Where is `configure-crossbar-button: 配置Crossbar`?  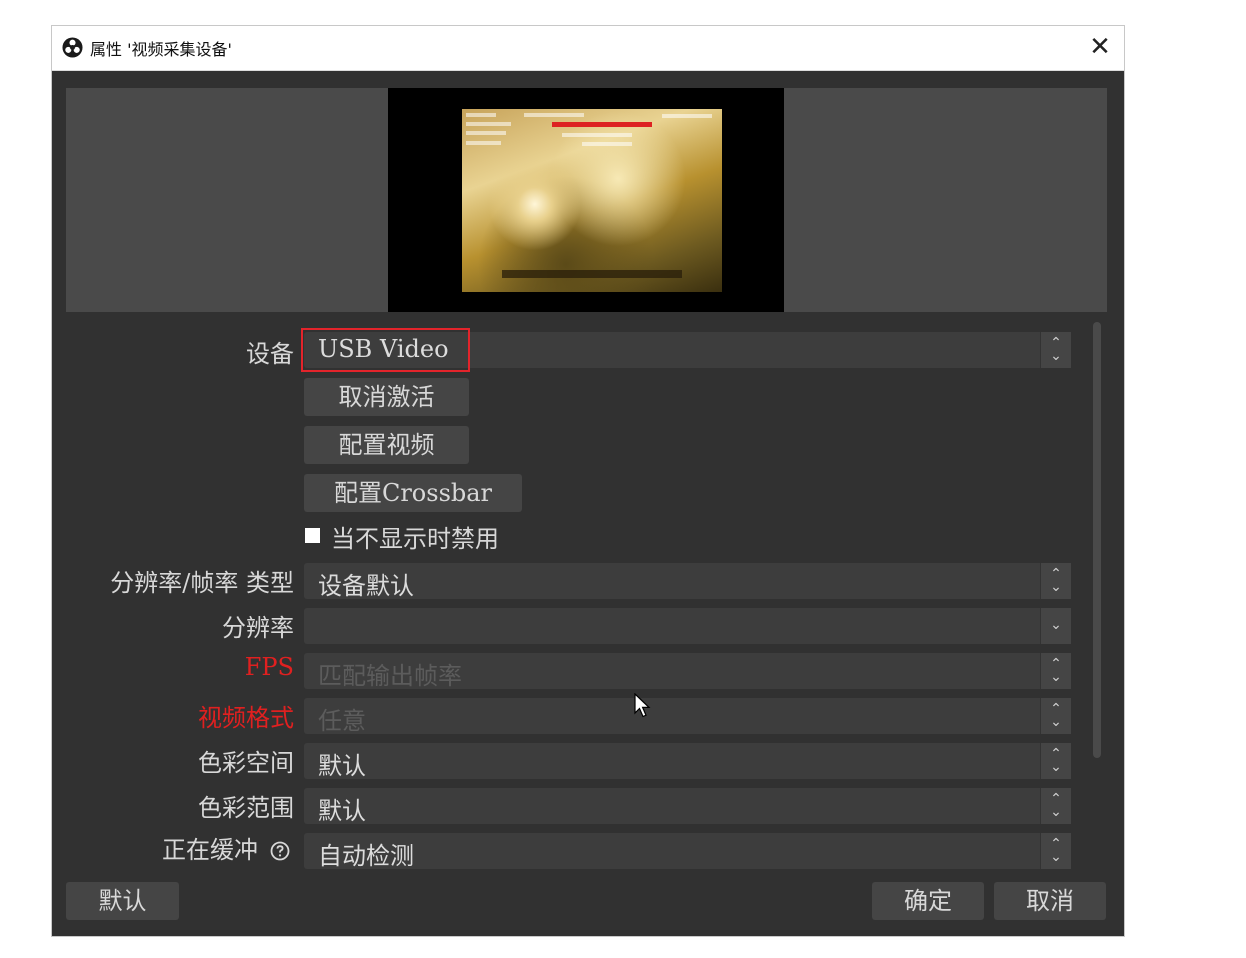
configure-crossbar-button: 配置Crossbar is located at coordinates (413, 493).